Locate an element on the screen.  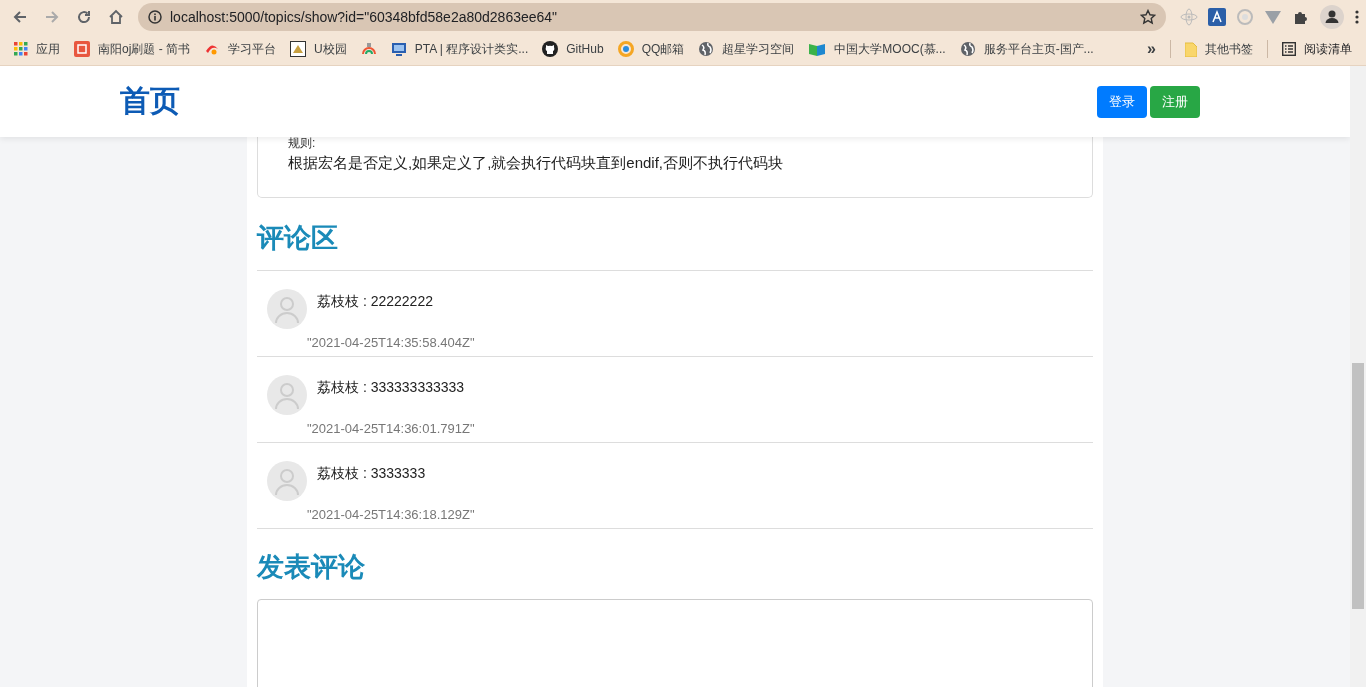
list-icon is located at coordinates (1289, 49).